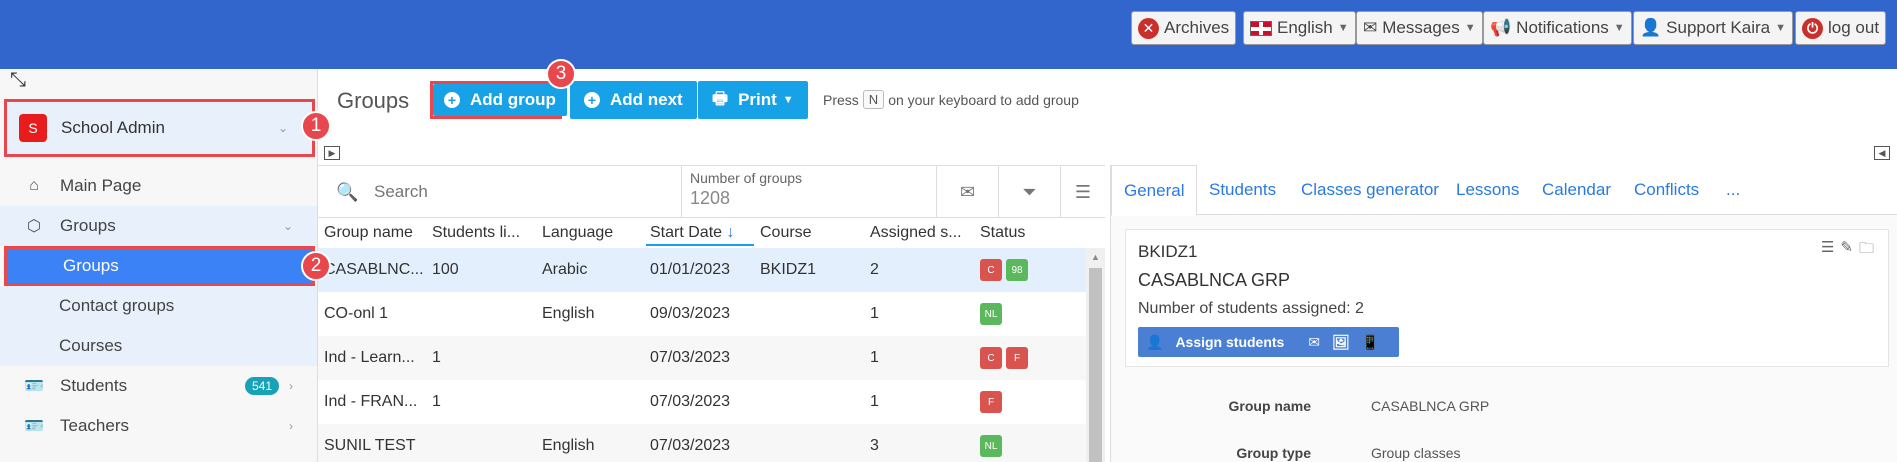 This screenshot has width=1897, height=462. Describe the element at coordinates (753, 100) in the screenshot. I see `print-dropdown: 🖶 Print ▼` at that location.